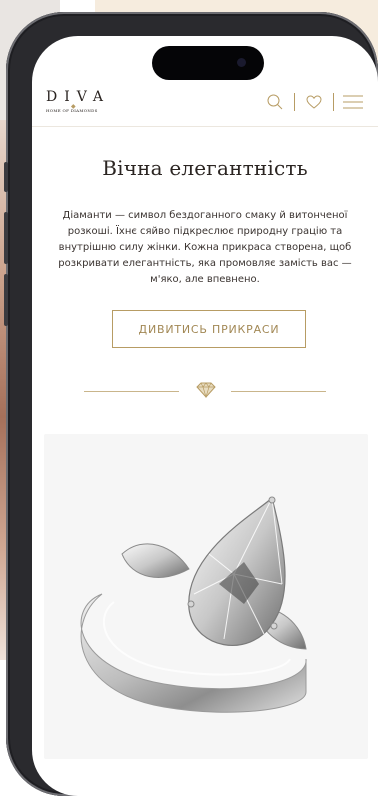 This screenshot has width=378, height=796. I want to click on hero-title: Вічна елегантність, so click(205, 168).